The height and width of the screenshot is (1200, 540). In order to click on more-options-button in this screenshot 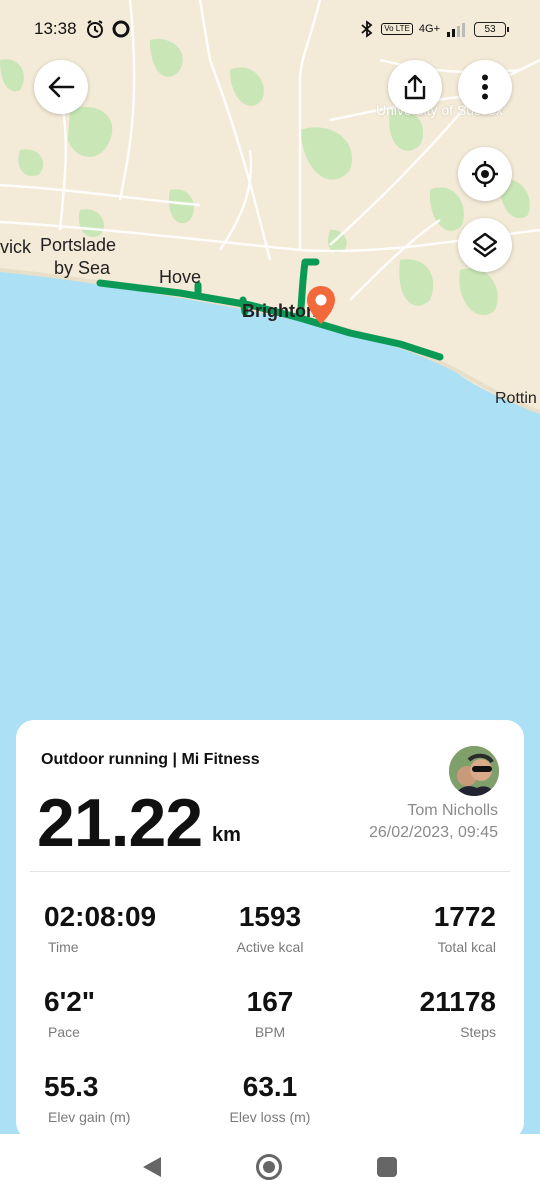, I will do `click(485, 87)`.